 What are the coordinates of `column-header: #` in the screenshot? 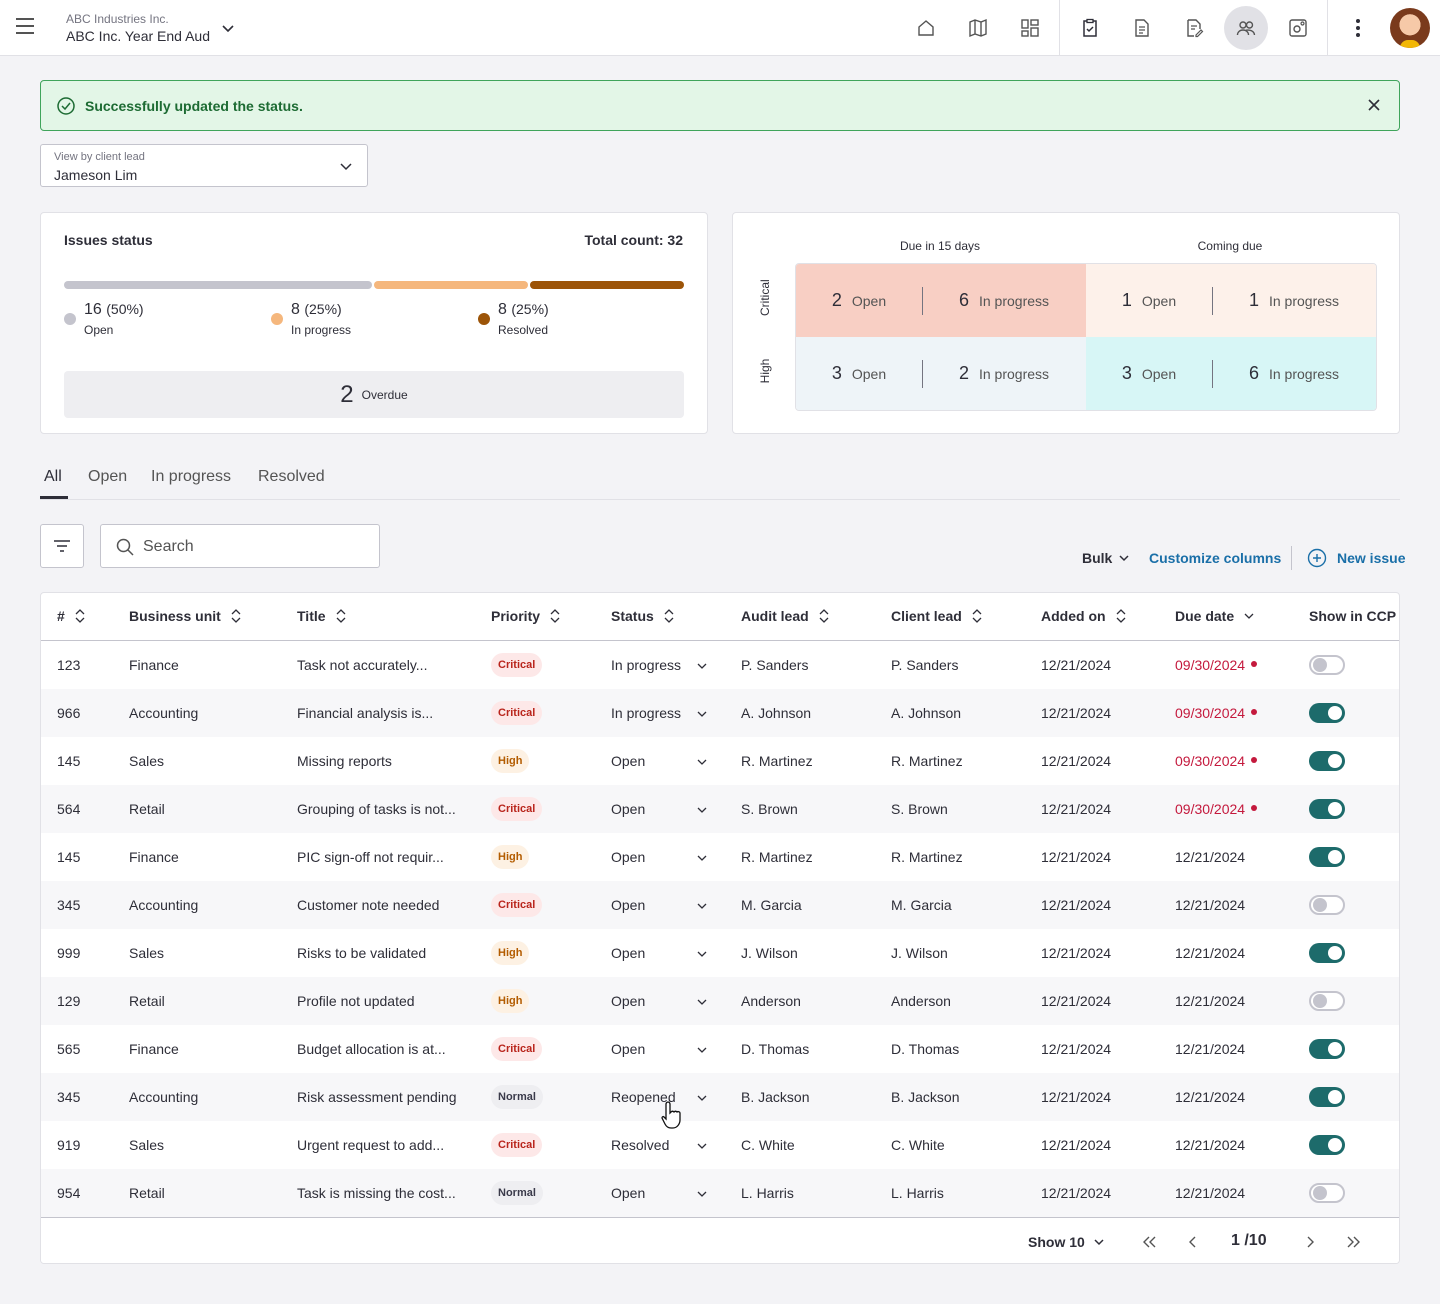 It's located at (71, 616).